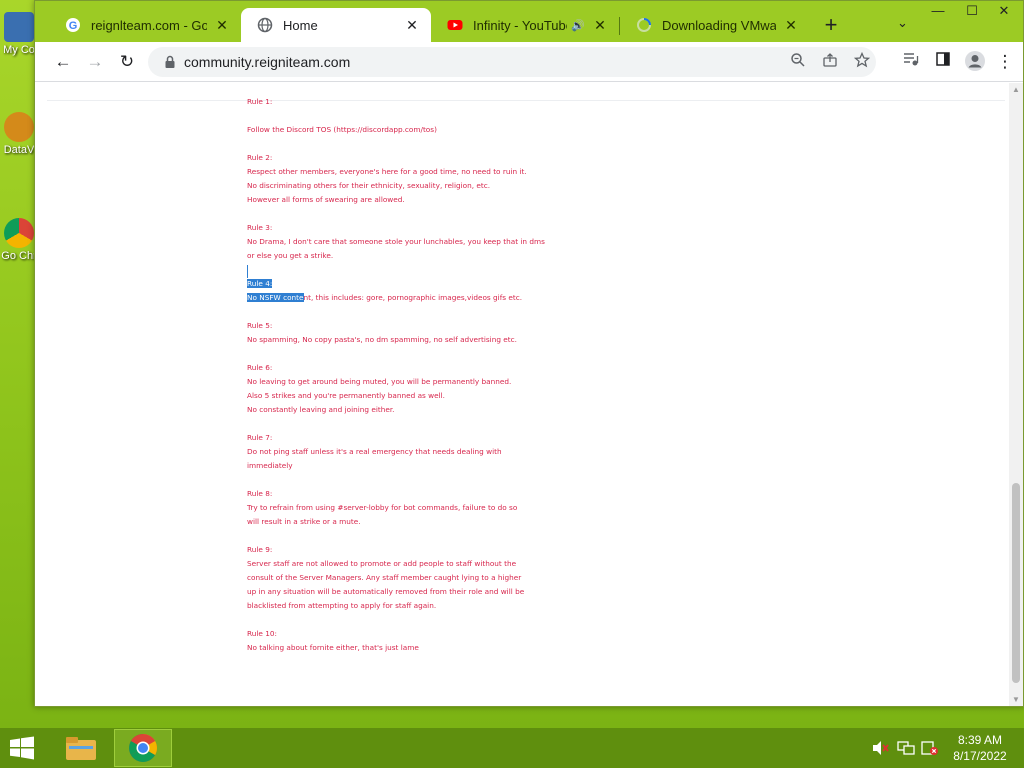  I want to click on taskbar: 8:39 AM 8/17/2022, so click(512, 748).